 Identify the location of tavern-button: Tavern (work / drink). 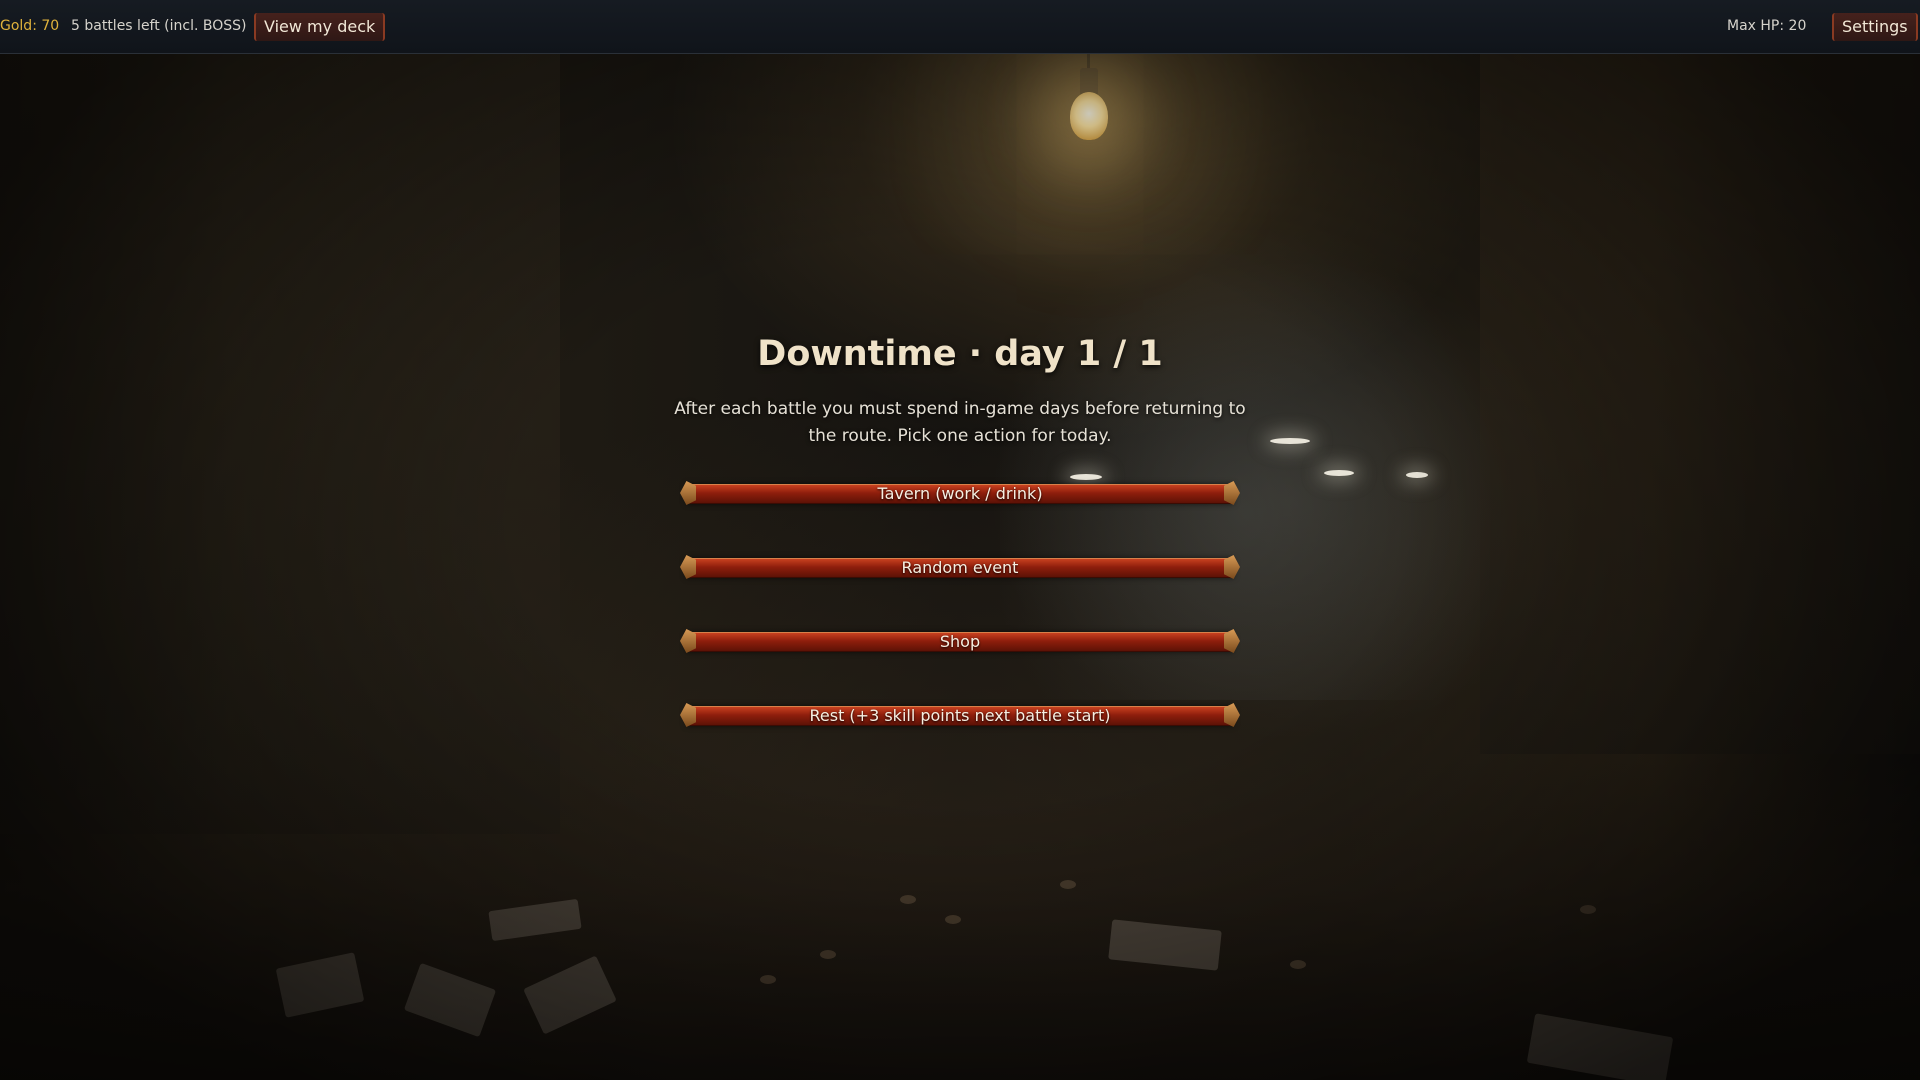
(957, 493).